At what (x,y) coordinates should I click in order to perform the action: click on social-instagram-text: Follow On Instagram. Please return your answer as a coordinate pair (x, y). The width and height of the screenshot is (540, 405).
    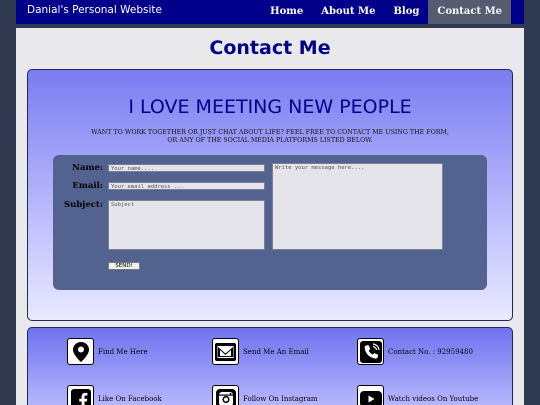
    Looking at the image, I should click on (280, 398).